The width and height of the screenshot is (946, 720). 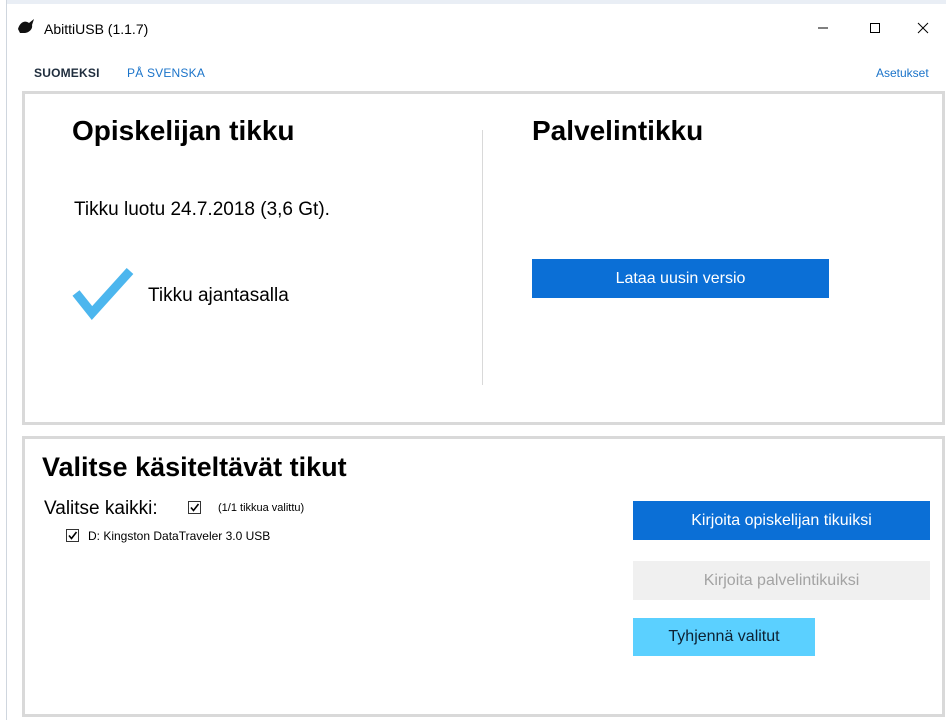 I want to click on drive-label: D: Kingston DataTraveler 3.0 USB, so click(x=179, y=536).